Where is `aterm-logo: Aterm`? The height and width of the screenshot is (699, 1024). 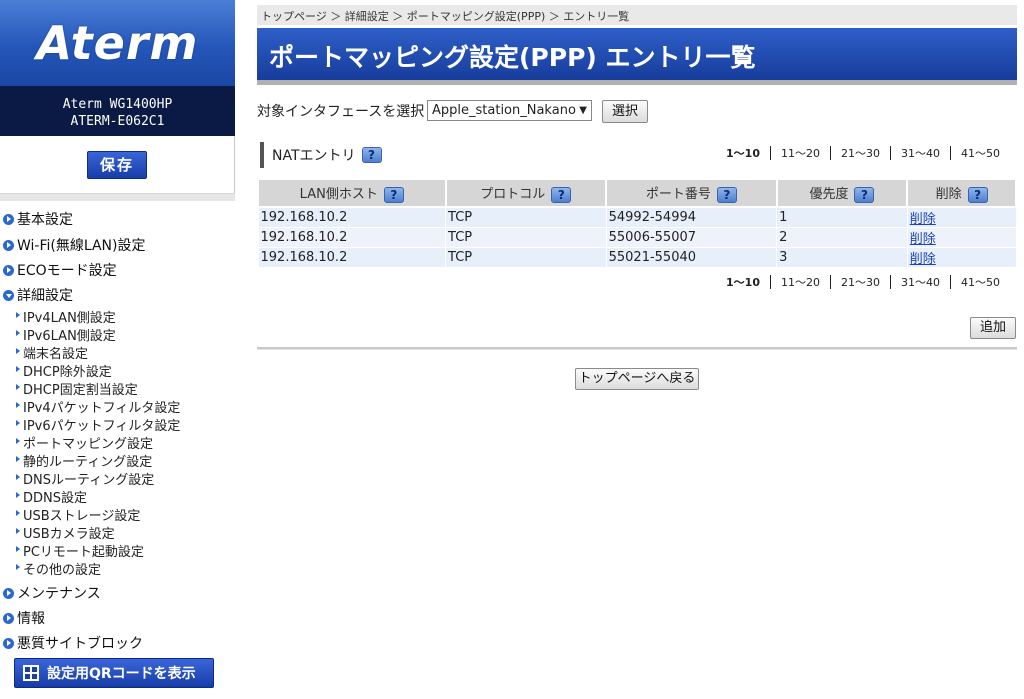 aterm-logo: Aterm is located at coordinates (117, 43).